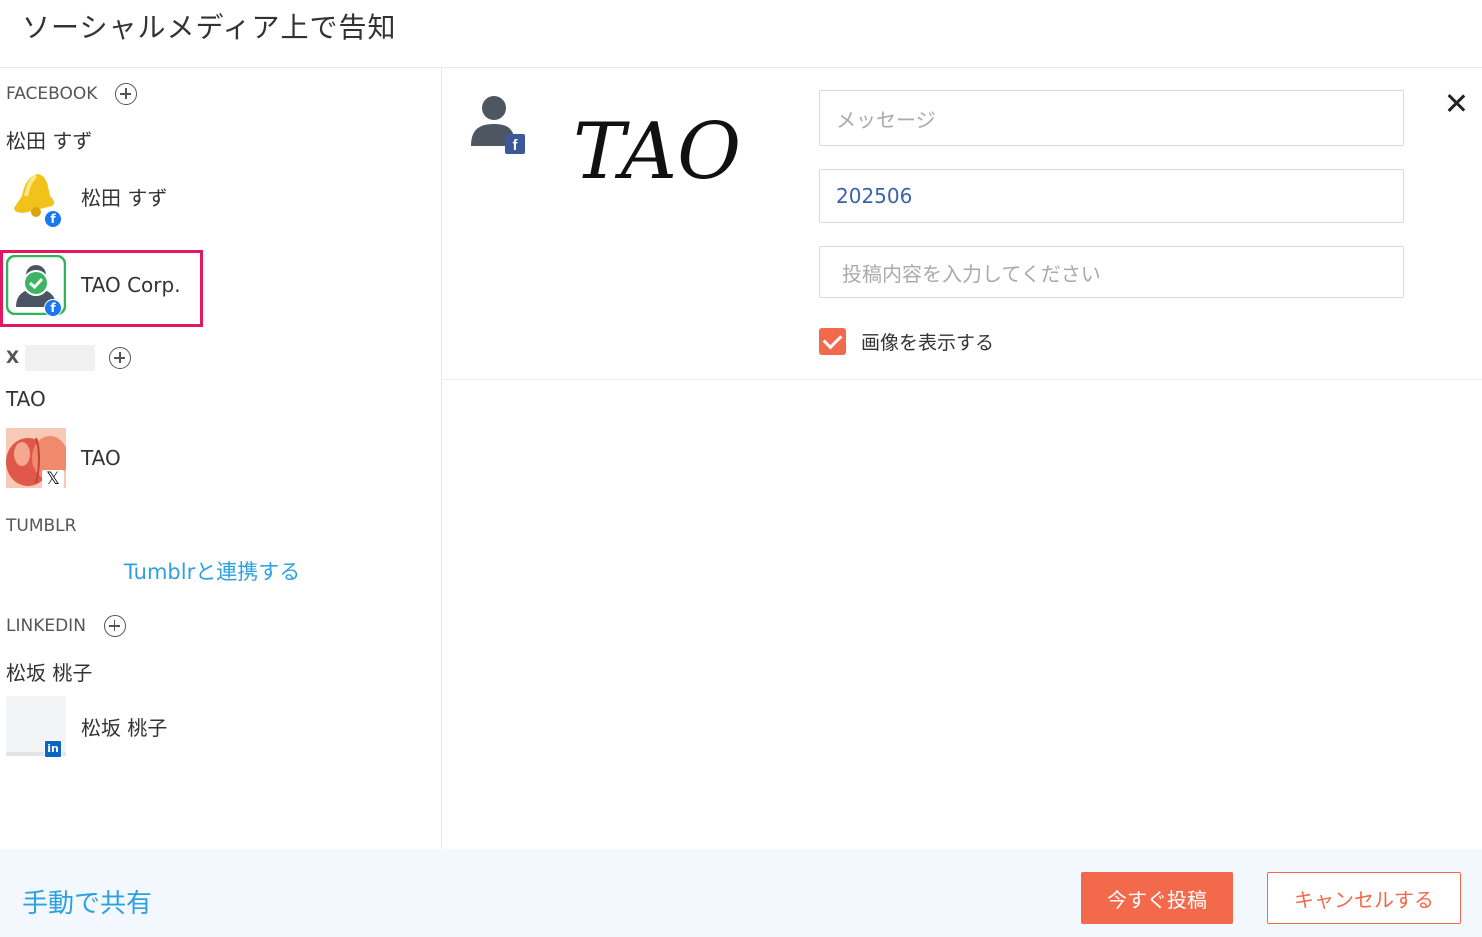 Image resolution: width=1482 pixels, height=937 pixels. Describe the element at coordinates (1111, 118) in the screenshot. I see `message-input: メッセージ` at that location.